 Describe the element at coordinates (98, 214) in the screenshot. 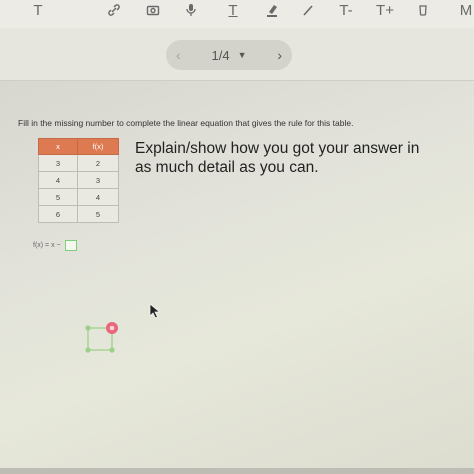

I see `table-cell-fx: 5` at that location.